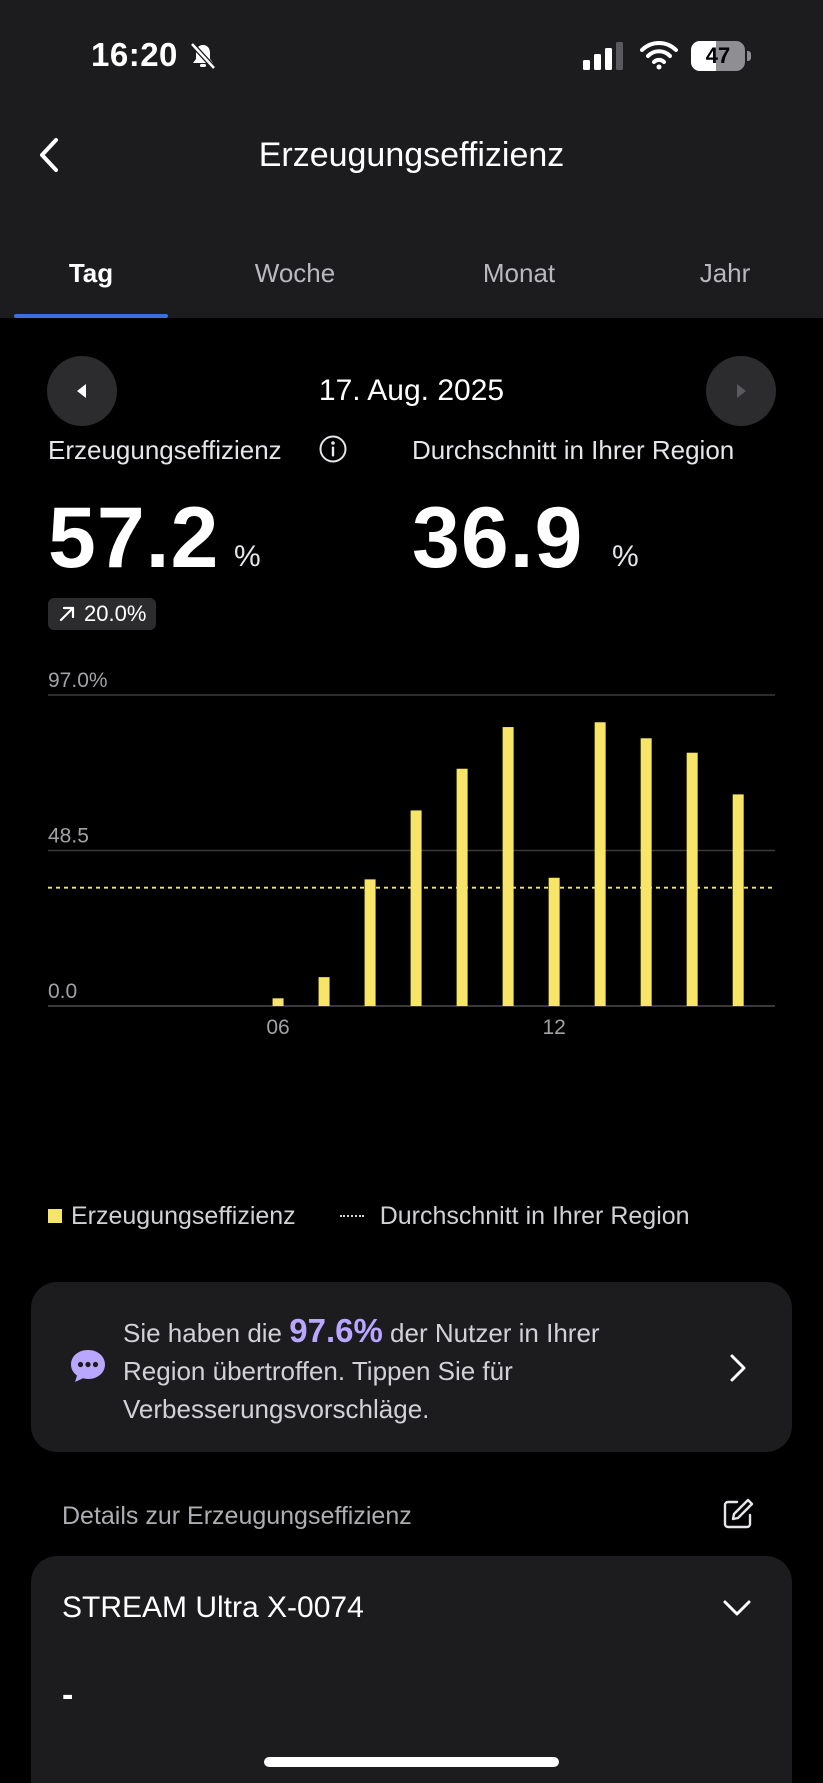 The width and height of the screenshot is (823, 1783). What do you see at coordinates (183, 1215) in the screenshot?
I see `legend-label-efficiency: Erzeugungseffizienz` at bounding box center [183, 1215].